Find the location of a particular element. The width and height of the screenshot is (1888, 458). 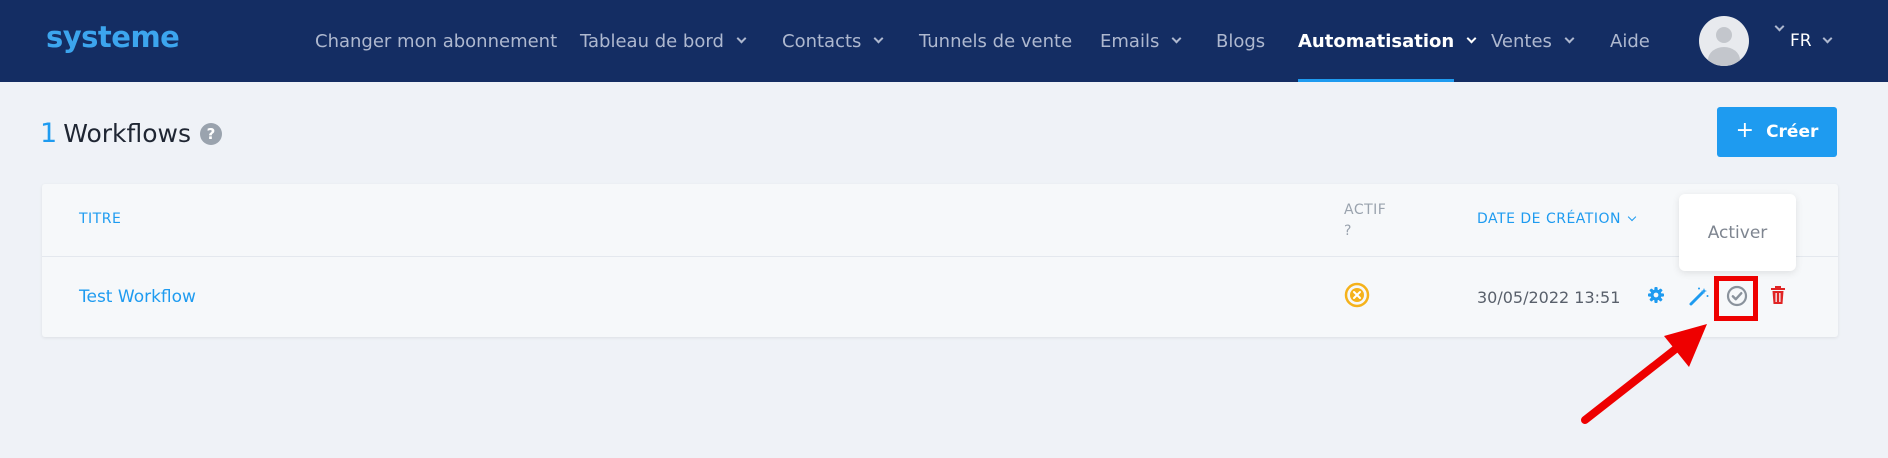

user-avatar is located at coordinates (1724, 41).